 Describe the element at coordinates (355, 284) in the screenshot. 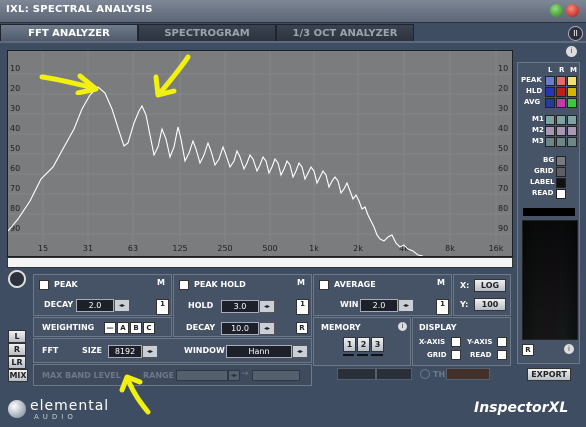

I see `average-label: AVERAGE` at that location.